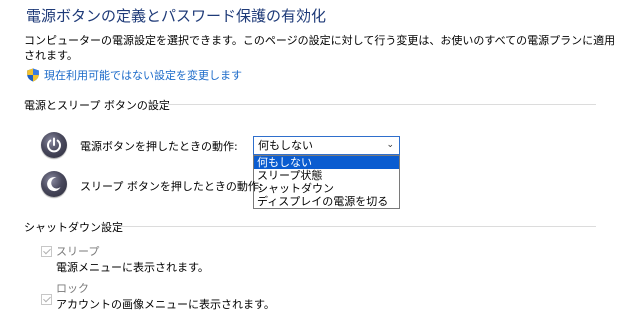  I want to click on power-button-action-dropdown: 何もしない スリープ状態 シャットダウン ディスプレイの電源を切る, so click(326, 182).